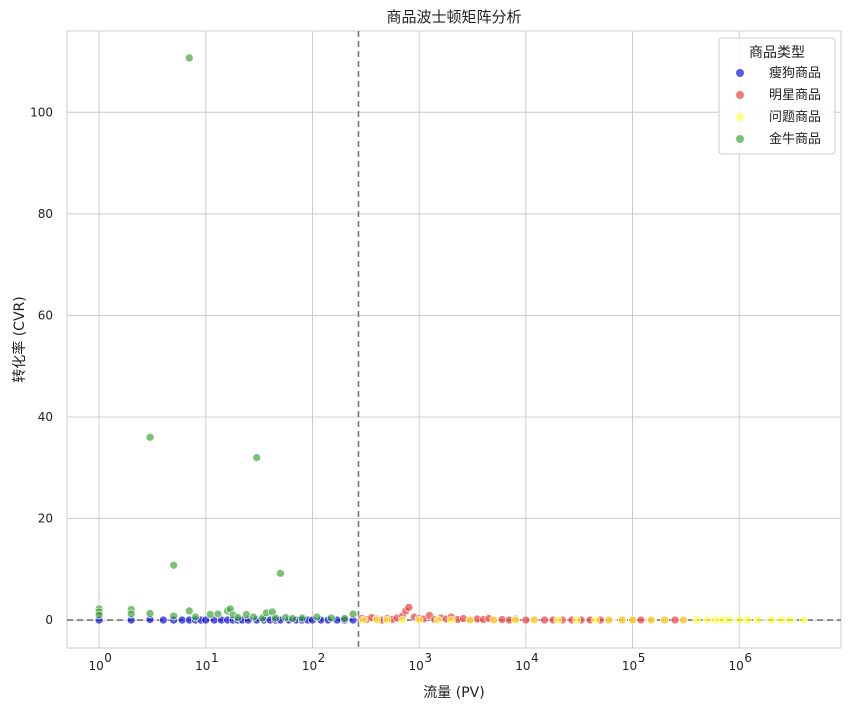  I want to click on y-tick-label: 40, so click(45, 417).